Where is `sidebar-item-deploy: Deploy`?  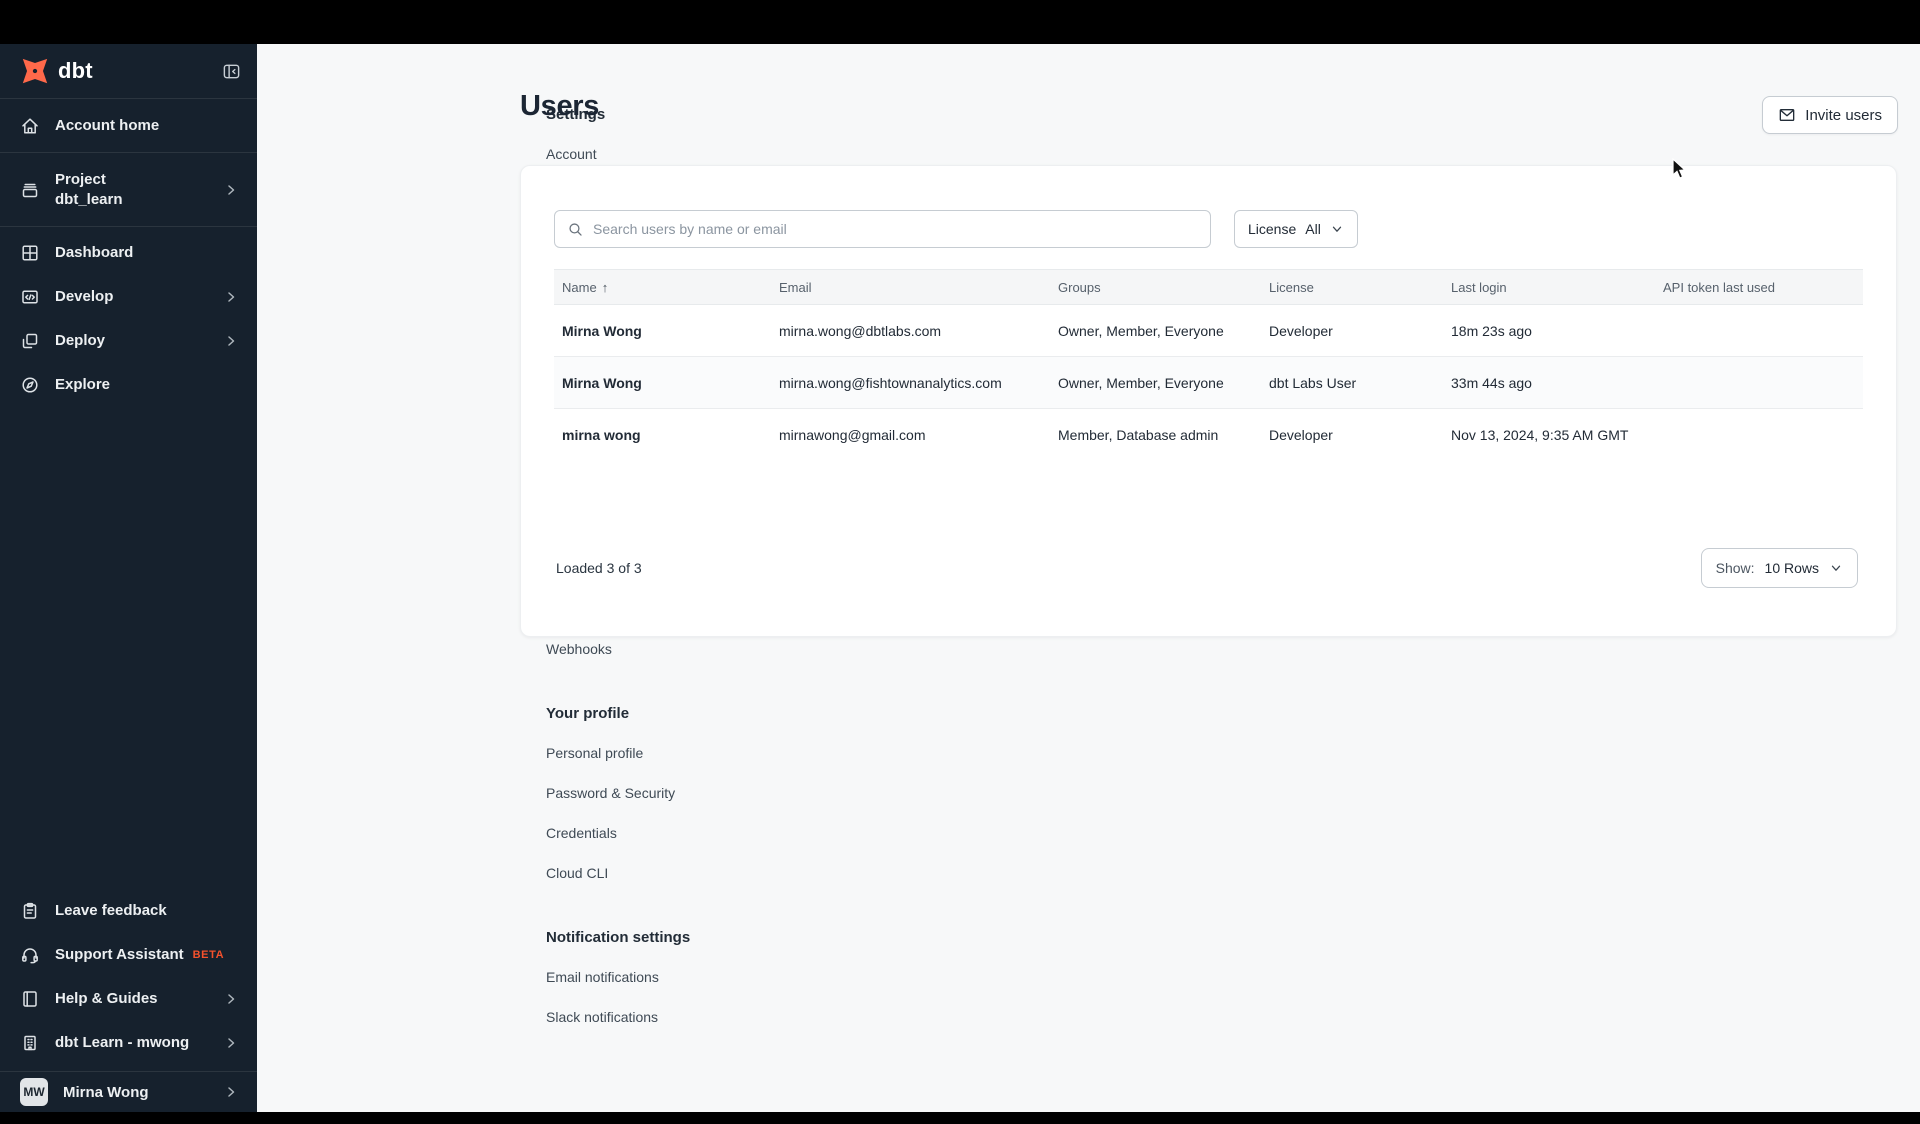
sidebar-item-deploy: Deploy is located at coordinates (128, 341).